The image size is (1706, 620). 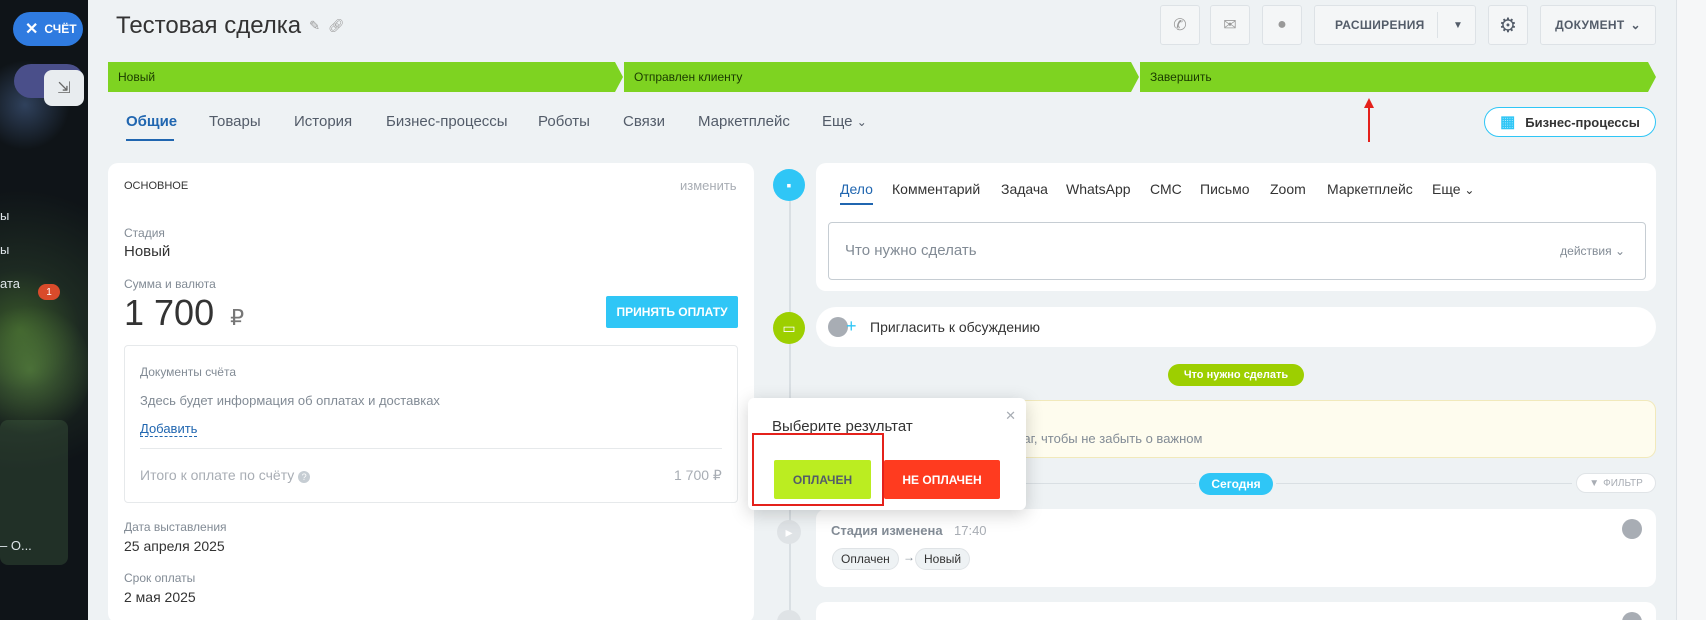 I want to click on tab-more: Еще ⌄, so click(x=844, y=121).